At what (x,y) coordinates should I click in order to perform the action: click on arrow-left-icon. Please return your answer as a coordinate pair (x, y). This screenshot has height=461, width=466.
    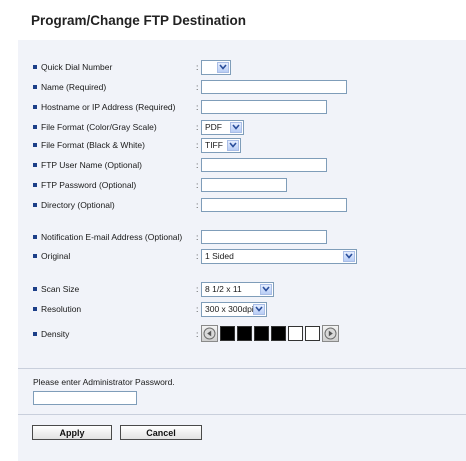
    Looking at the image, I should click on (209, 333).